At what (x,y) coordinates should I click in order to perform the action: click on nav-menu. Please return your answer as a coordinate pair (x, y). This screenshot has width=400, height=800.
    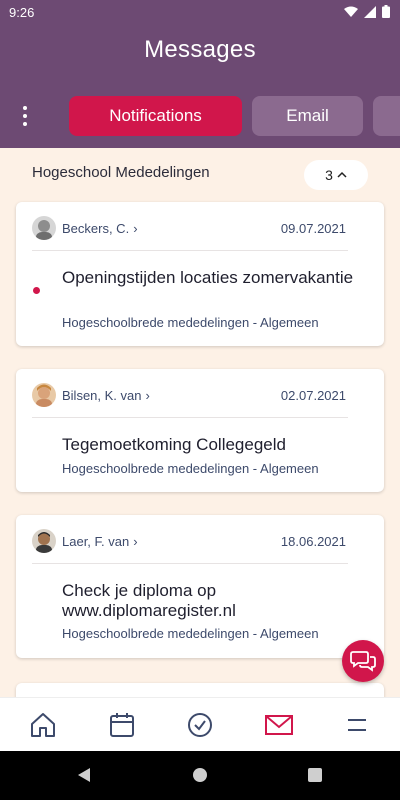
    Looking at the image, I should click on (357, 725).